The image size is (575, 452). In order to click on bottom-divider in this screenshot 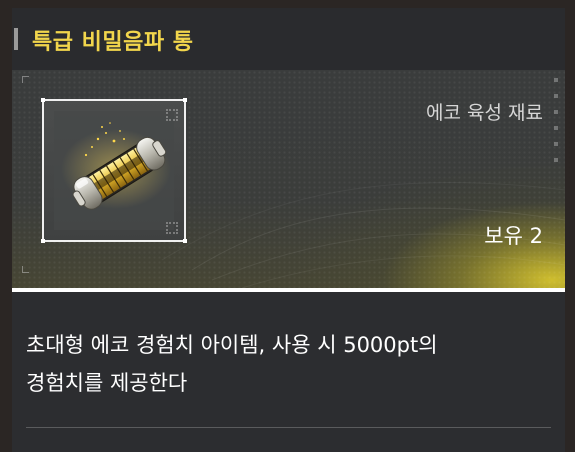, I will do `click(288, 427)`.